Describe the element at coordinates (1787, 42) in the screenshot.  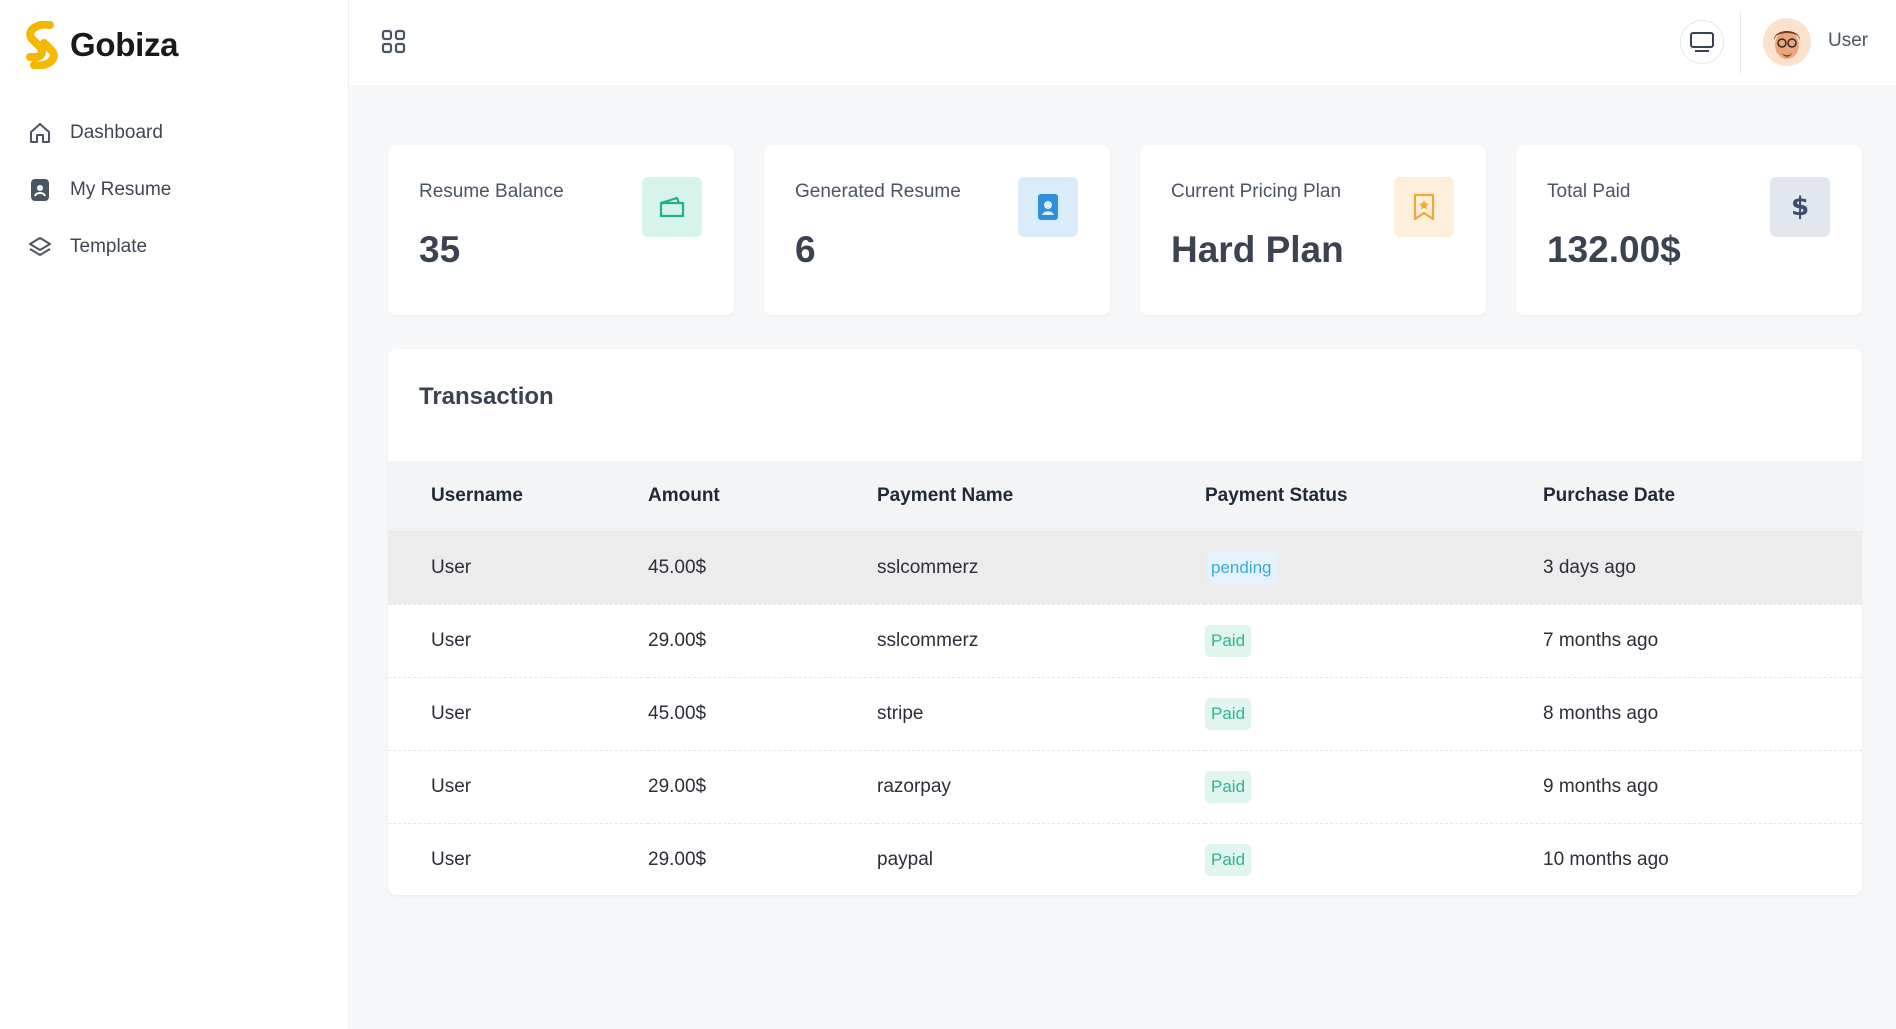
I see `avatar` at that location.